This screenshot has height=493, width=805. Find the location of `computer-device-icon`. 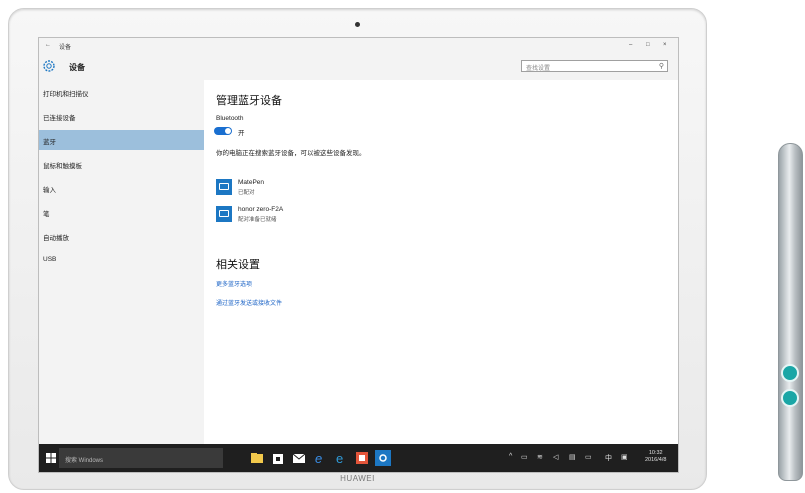

computer-device-icon is located at coordinates (224, 214).